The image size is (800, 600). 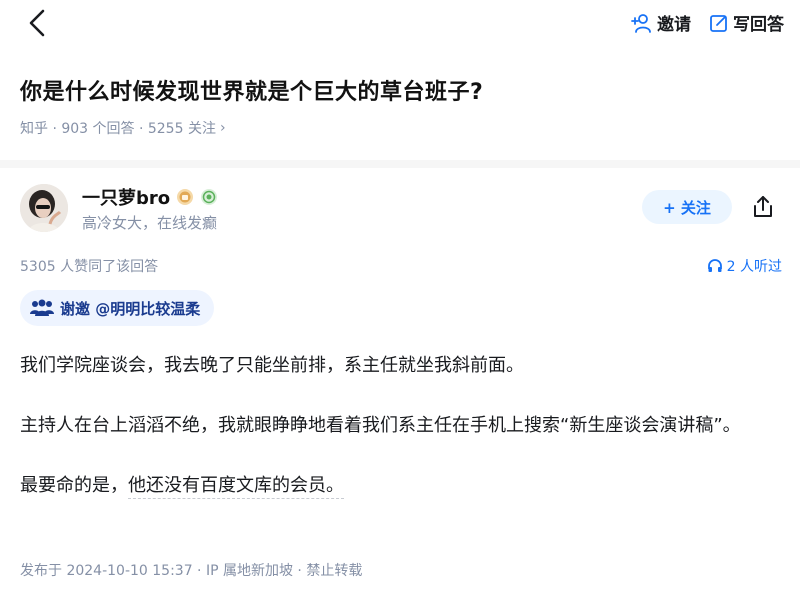 What do you see at coordinates (687, 207) in the screenshot?
I see `follow-button: + 关注` at bounding box center [687, 207].